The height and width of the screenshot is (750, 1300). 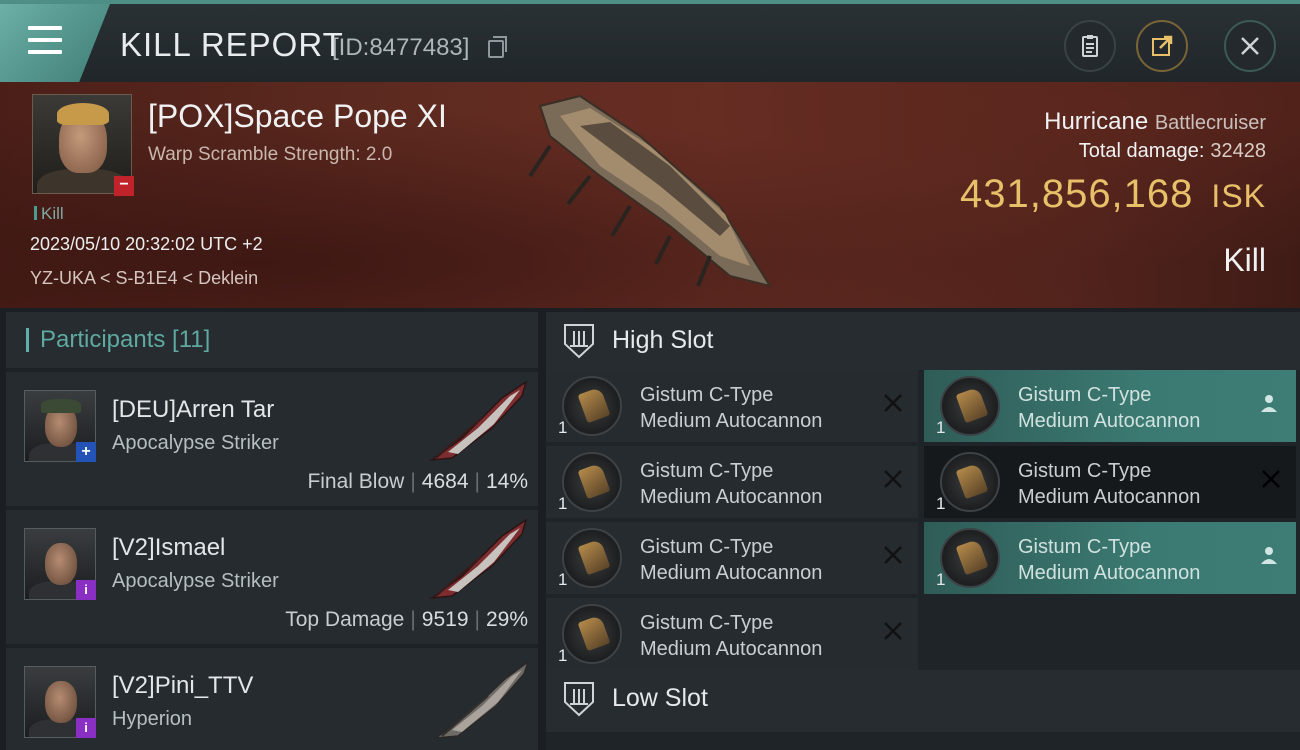 I want to click on menu-button, so click(x=55, y=43).